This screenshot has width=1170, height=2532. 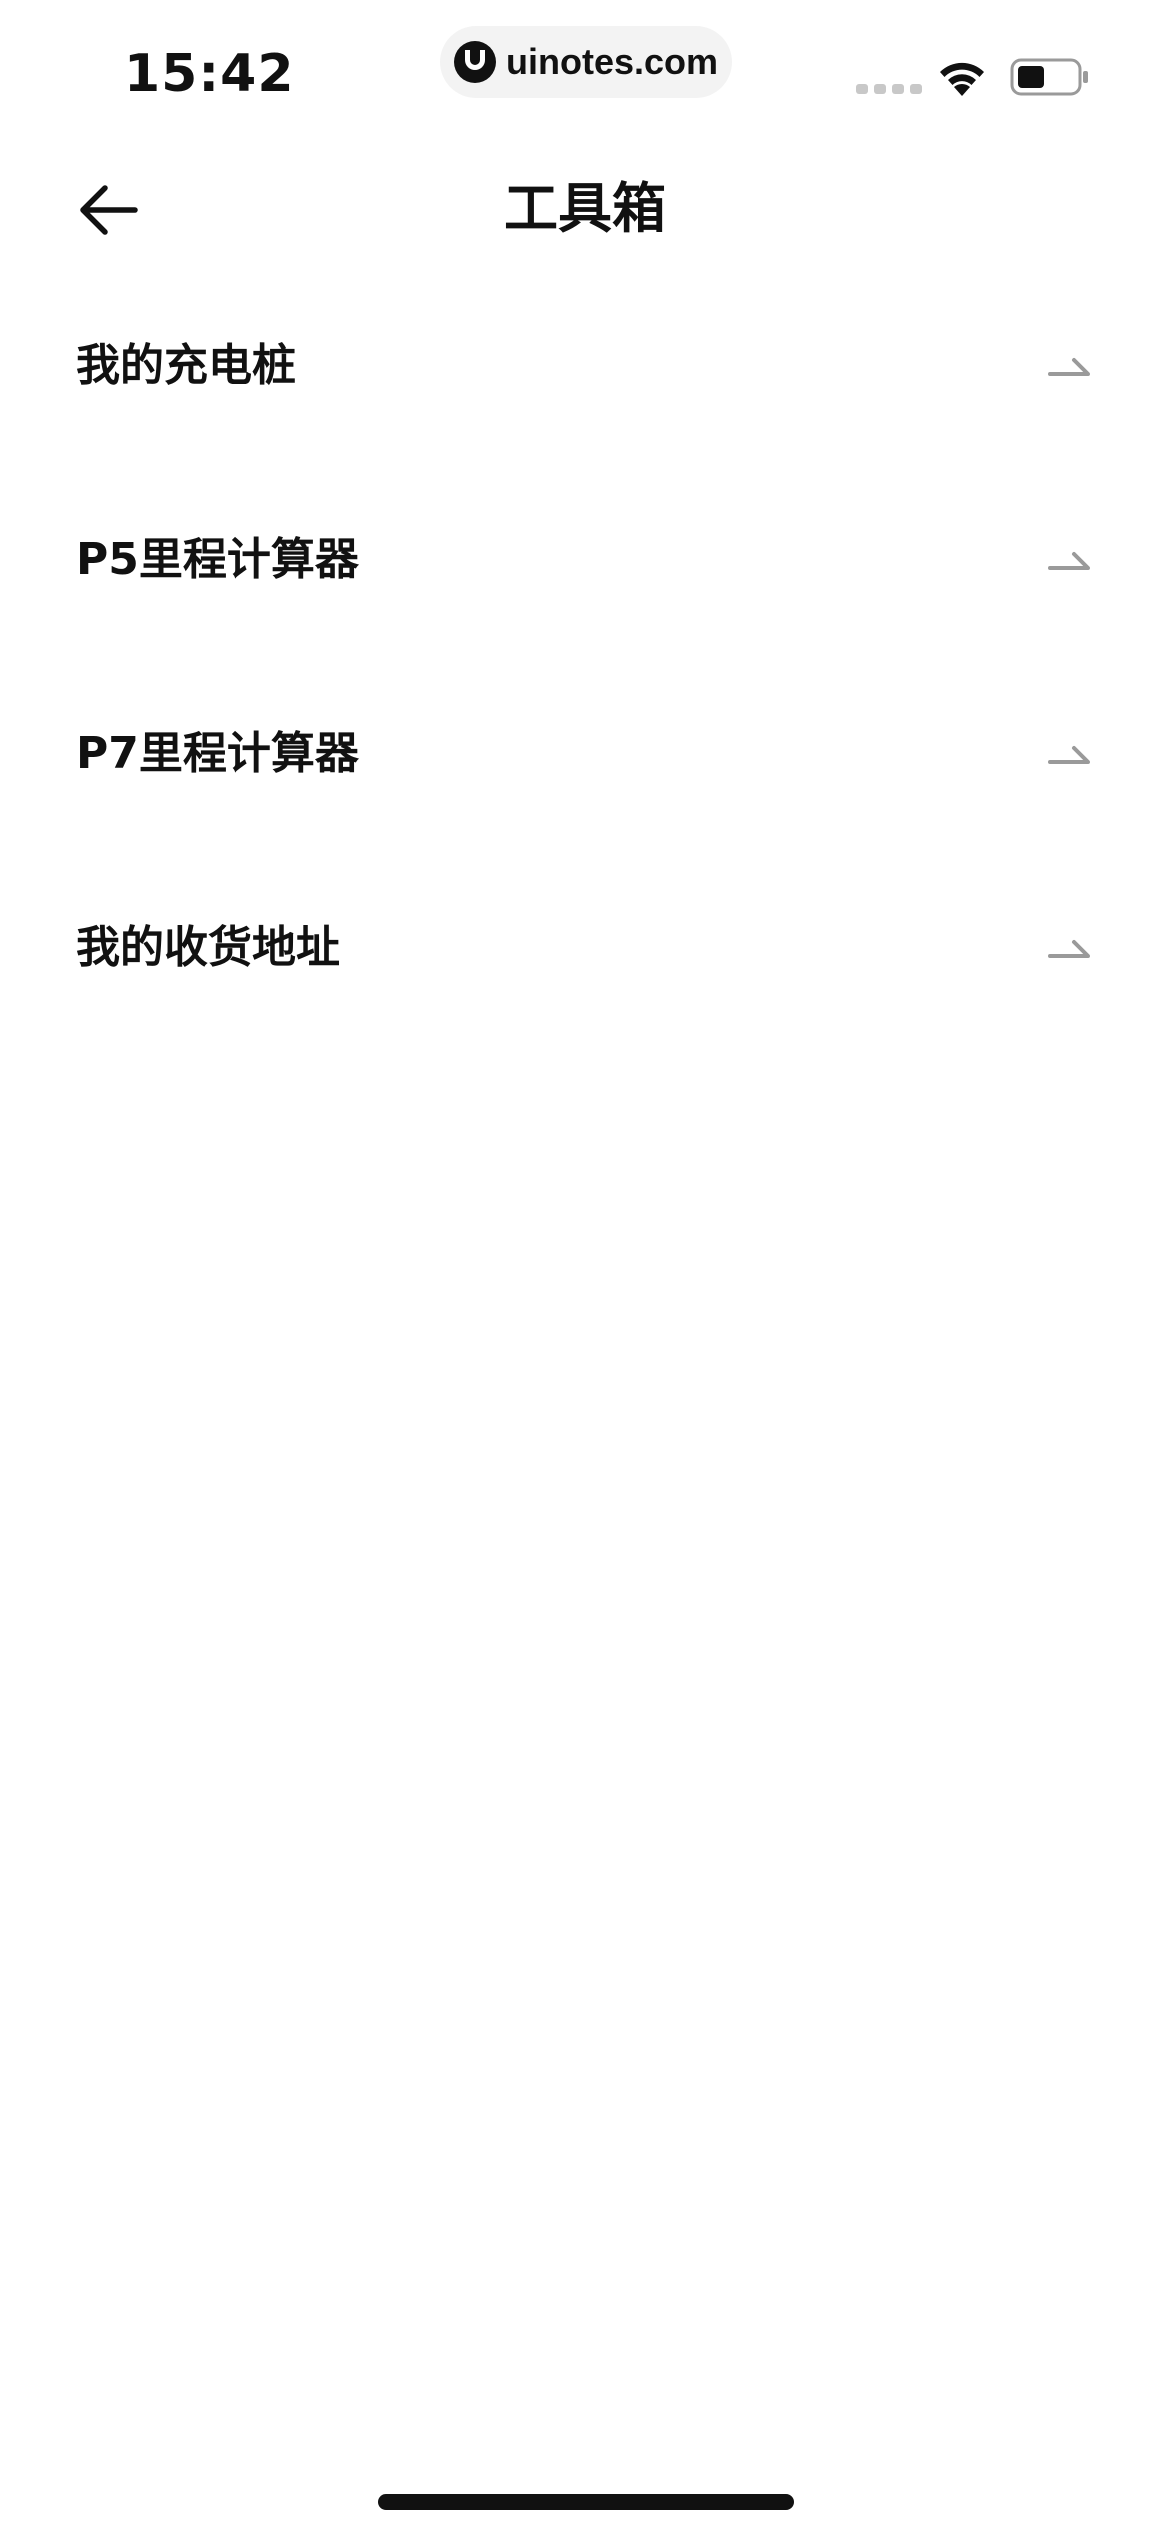 What do you see at coordinates (585, 953) in the screenshot?
I see `menu-item-shipping-address: 我的收货地址` at bounding box center [585, 953].